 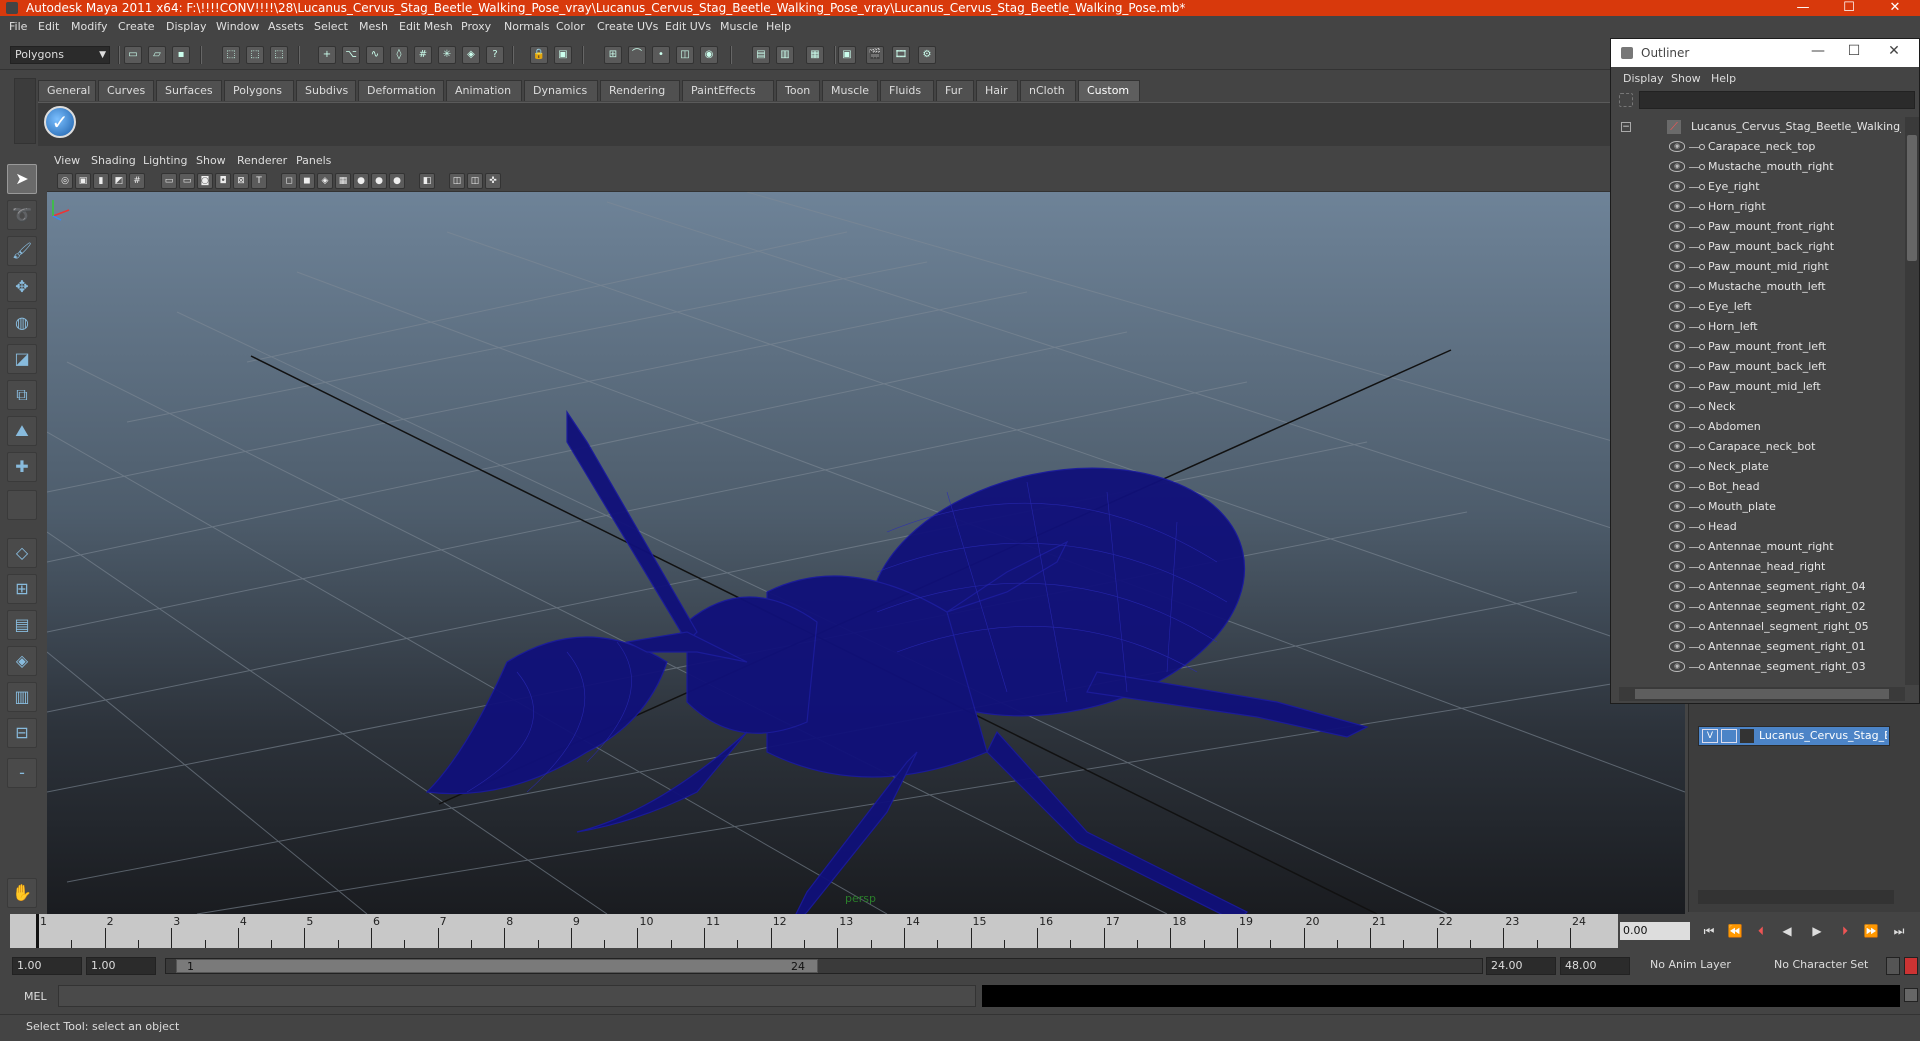 What do you see at coordinates (262, 160) in the screenshot?
I see `panel-menu-renderer: Renderer` at bounding box center [262, 160].